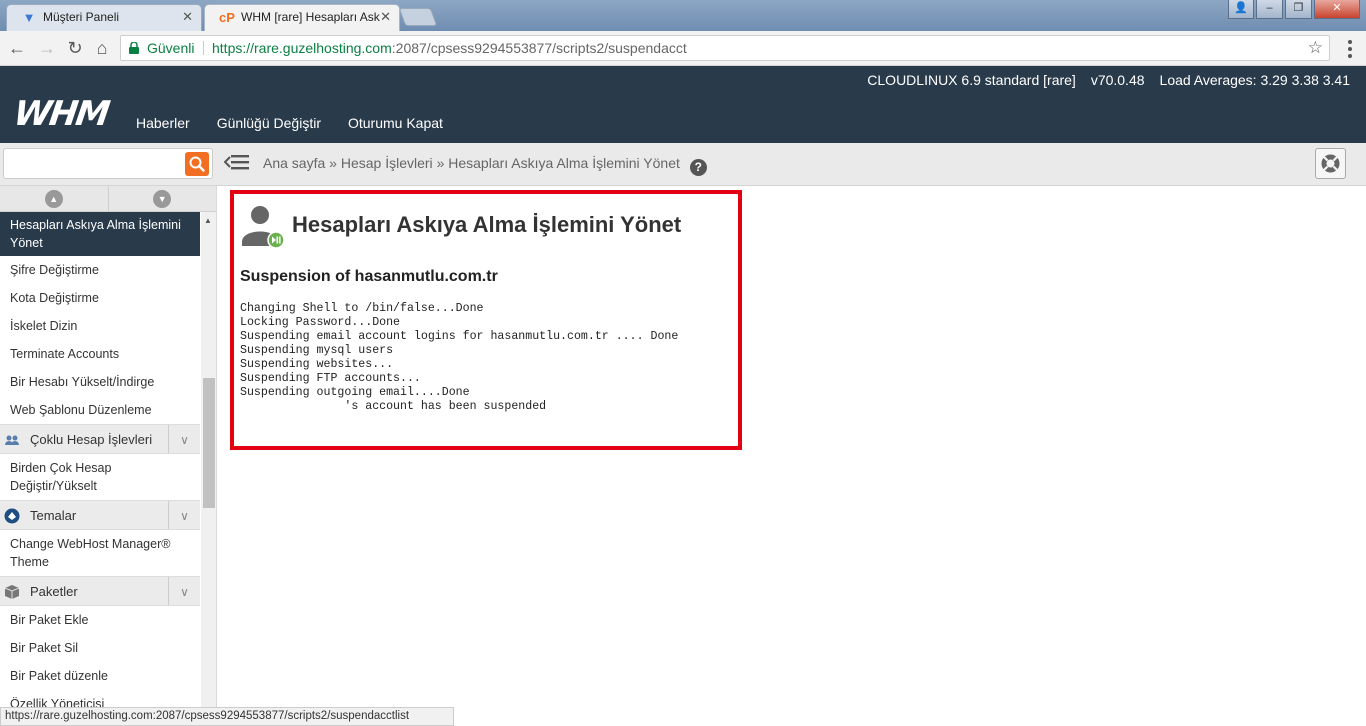 This screenshot has height=726, width=1366. What do you see at coordinates (1269, 9) in the screenshot?
I see `minimize-button: –` at bounding box center [1269, 9].